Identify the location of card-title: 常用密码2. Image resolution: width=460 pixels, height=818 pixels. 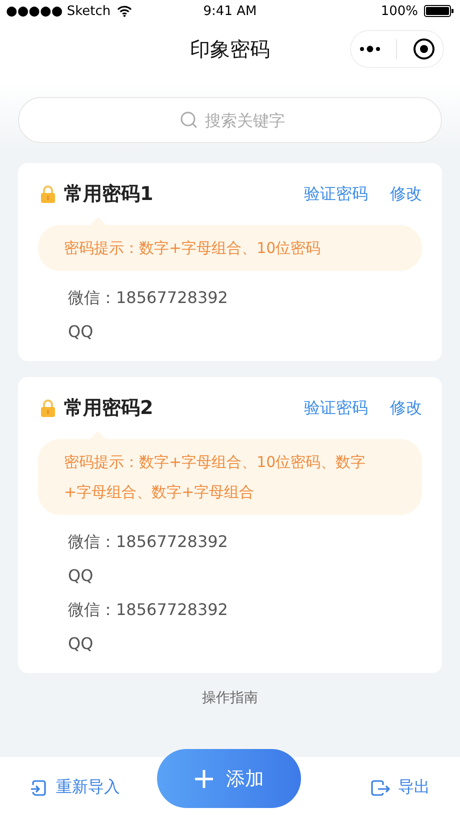
(109, 408).